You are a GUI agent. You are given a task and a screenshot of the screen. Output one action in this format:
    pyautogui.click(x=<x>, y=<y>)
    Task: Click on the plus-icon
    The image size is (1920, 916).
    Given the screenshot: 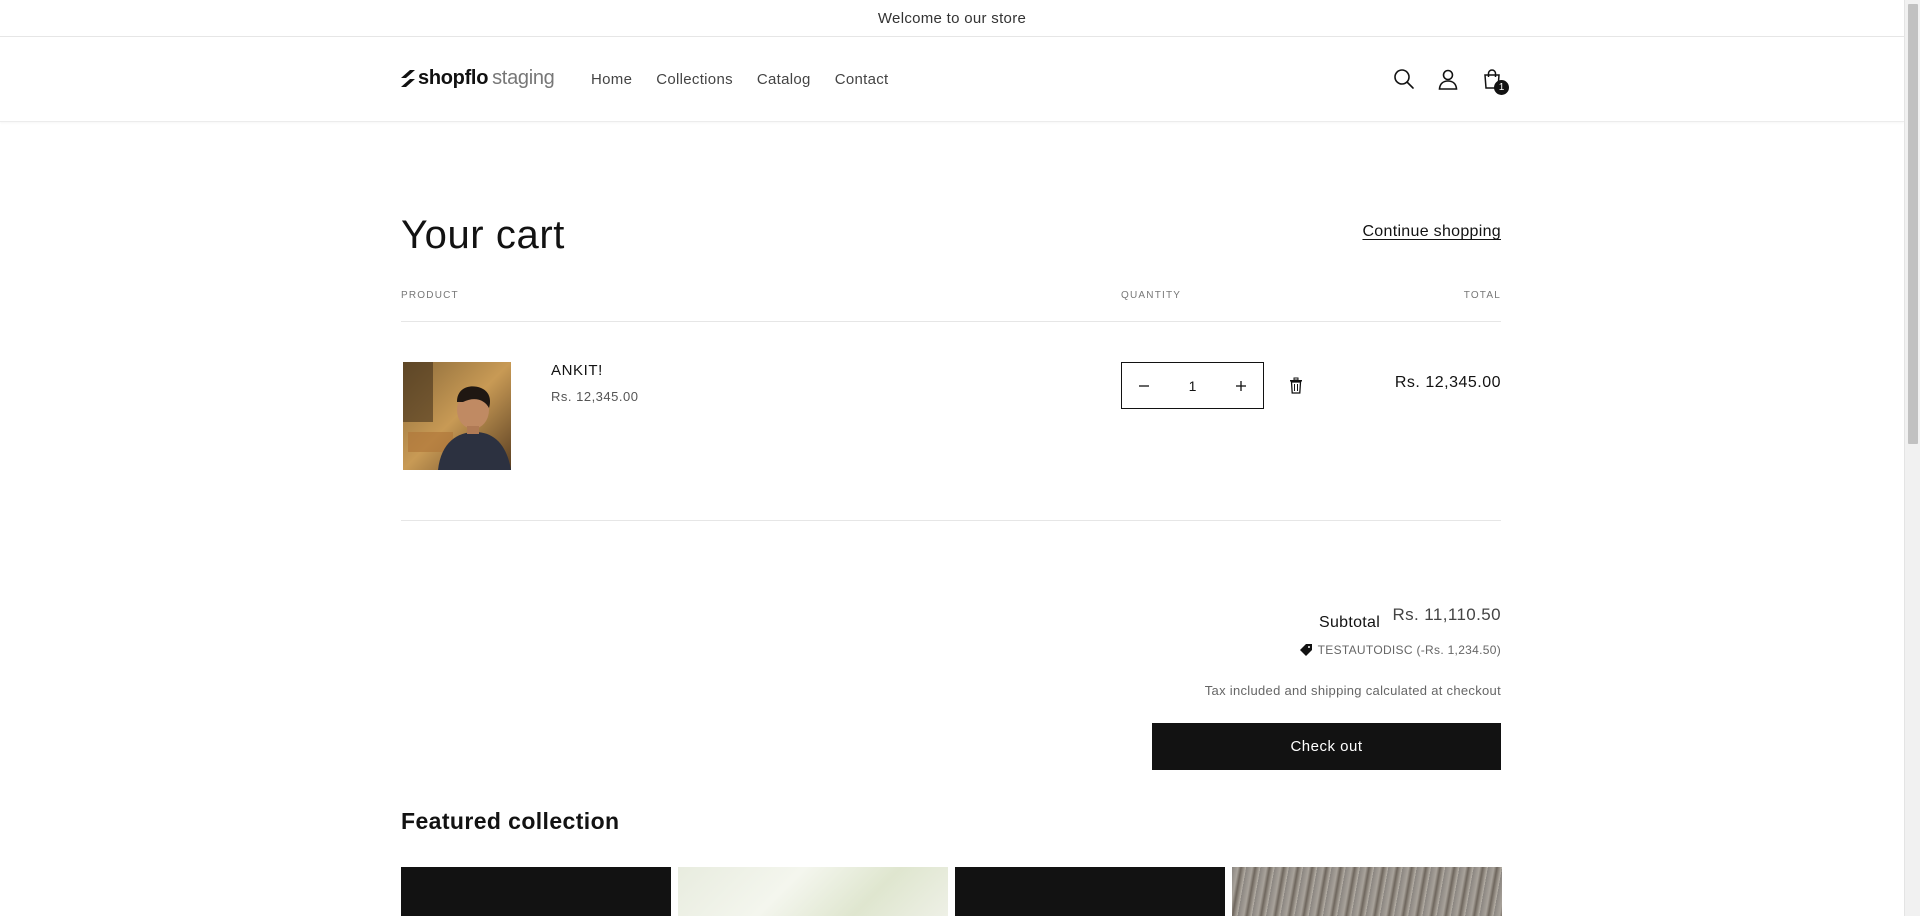 What is the action you would take?
    pyautogui.click(x=1240, y=385)
    